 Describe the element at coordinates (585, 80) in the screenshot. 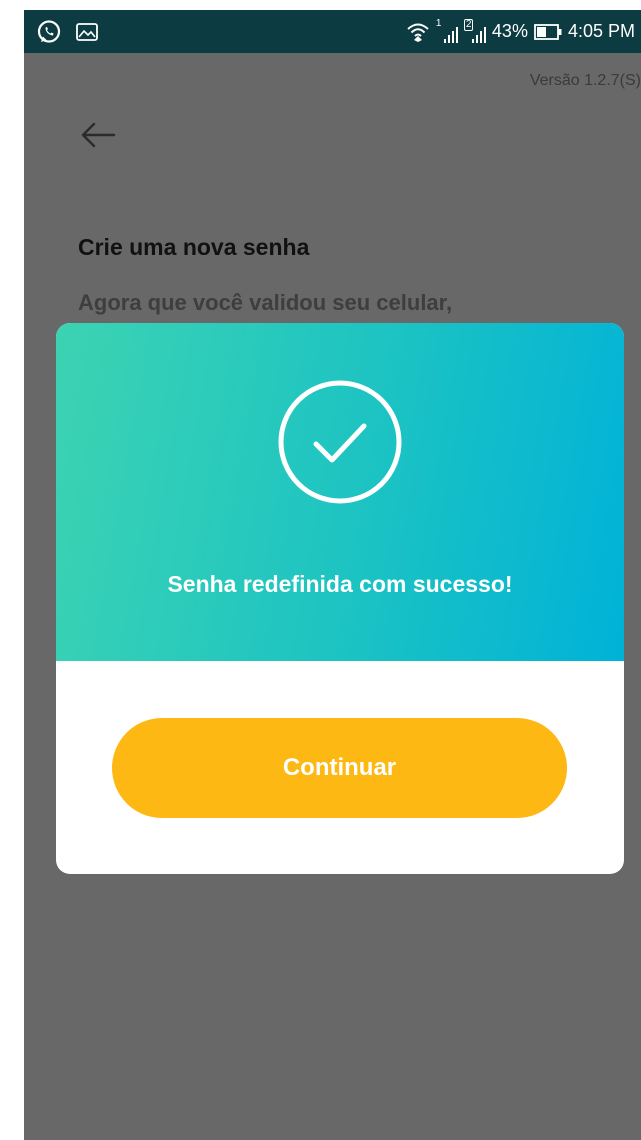

I see `app-version: Versão 1.2.7(S)` at that location.